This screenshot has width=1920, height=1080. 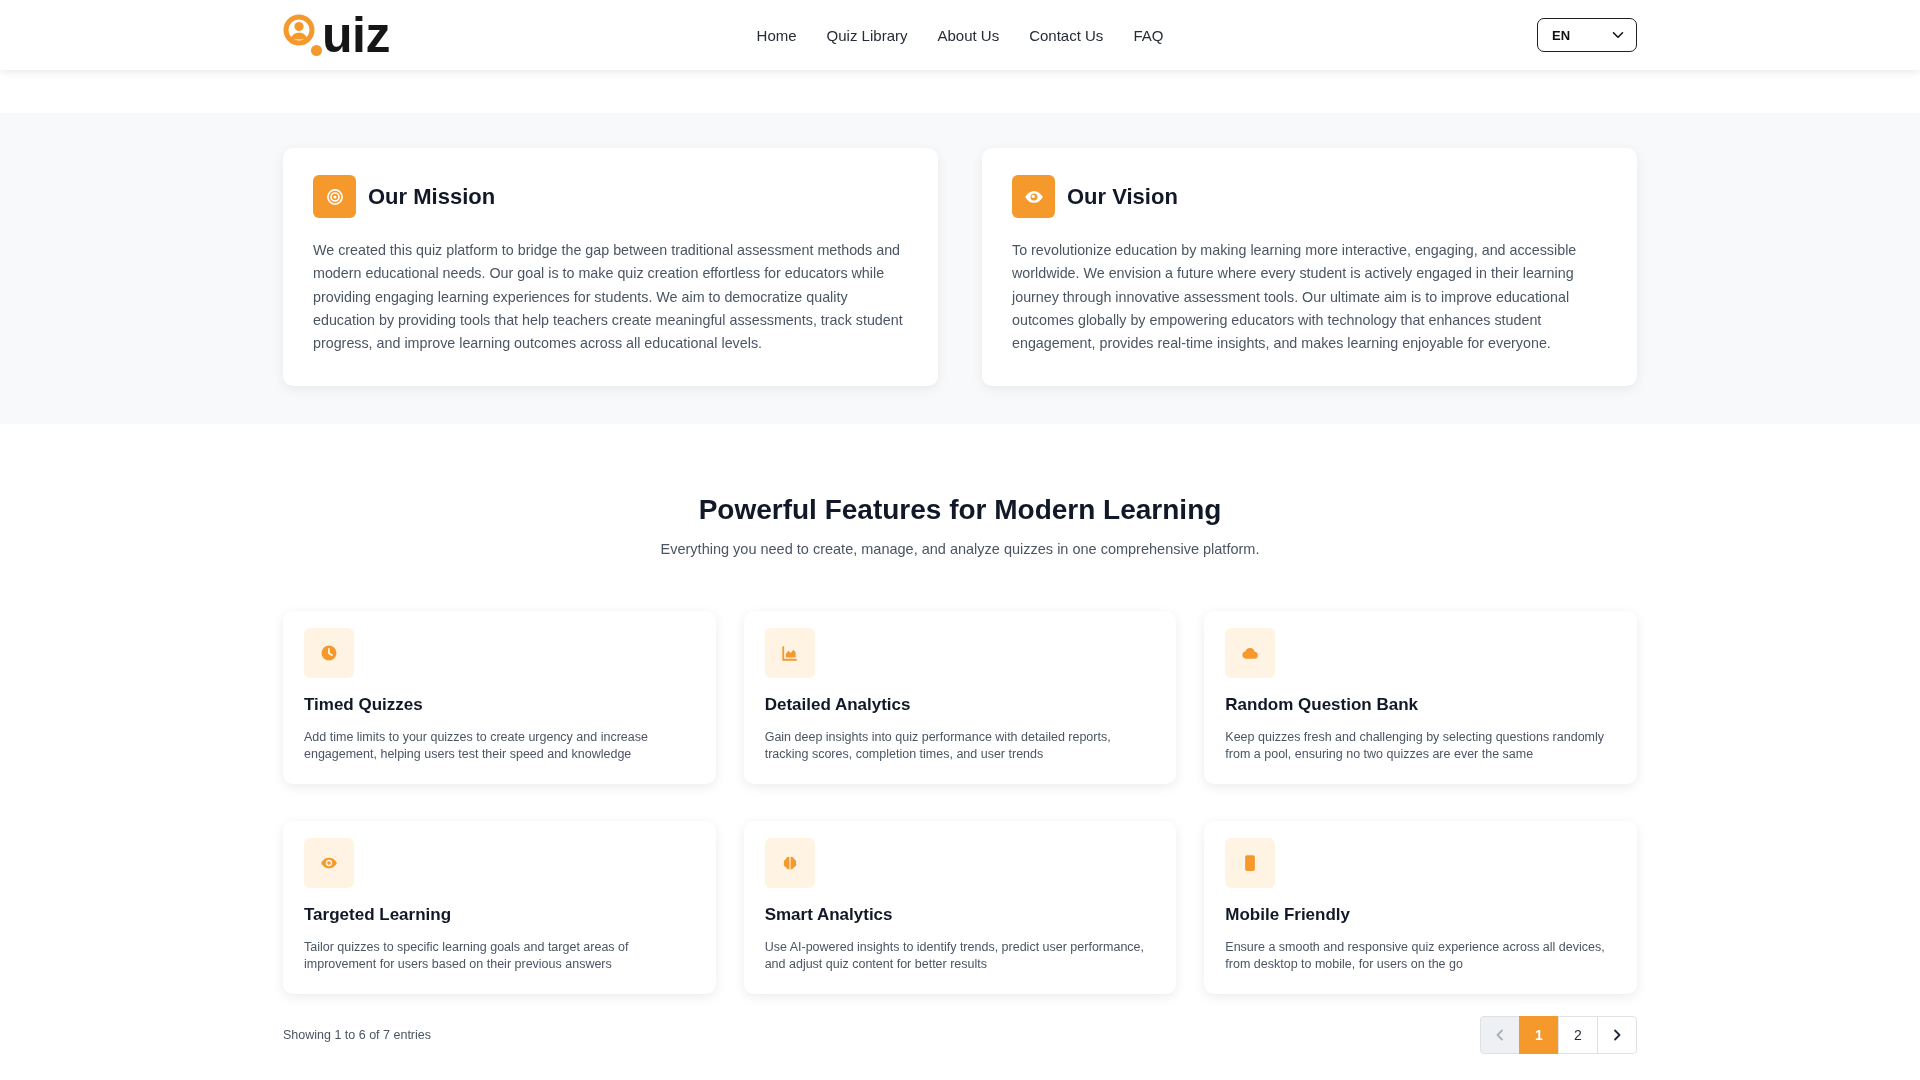 What do you see at coordinates (960, 550) in the screenshot?
I see `section-subtitle: Everything you need to create, manage, and analyze quizzes in one comprehensive platform.` at bounding box center [960, 550].